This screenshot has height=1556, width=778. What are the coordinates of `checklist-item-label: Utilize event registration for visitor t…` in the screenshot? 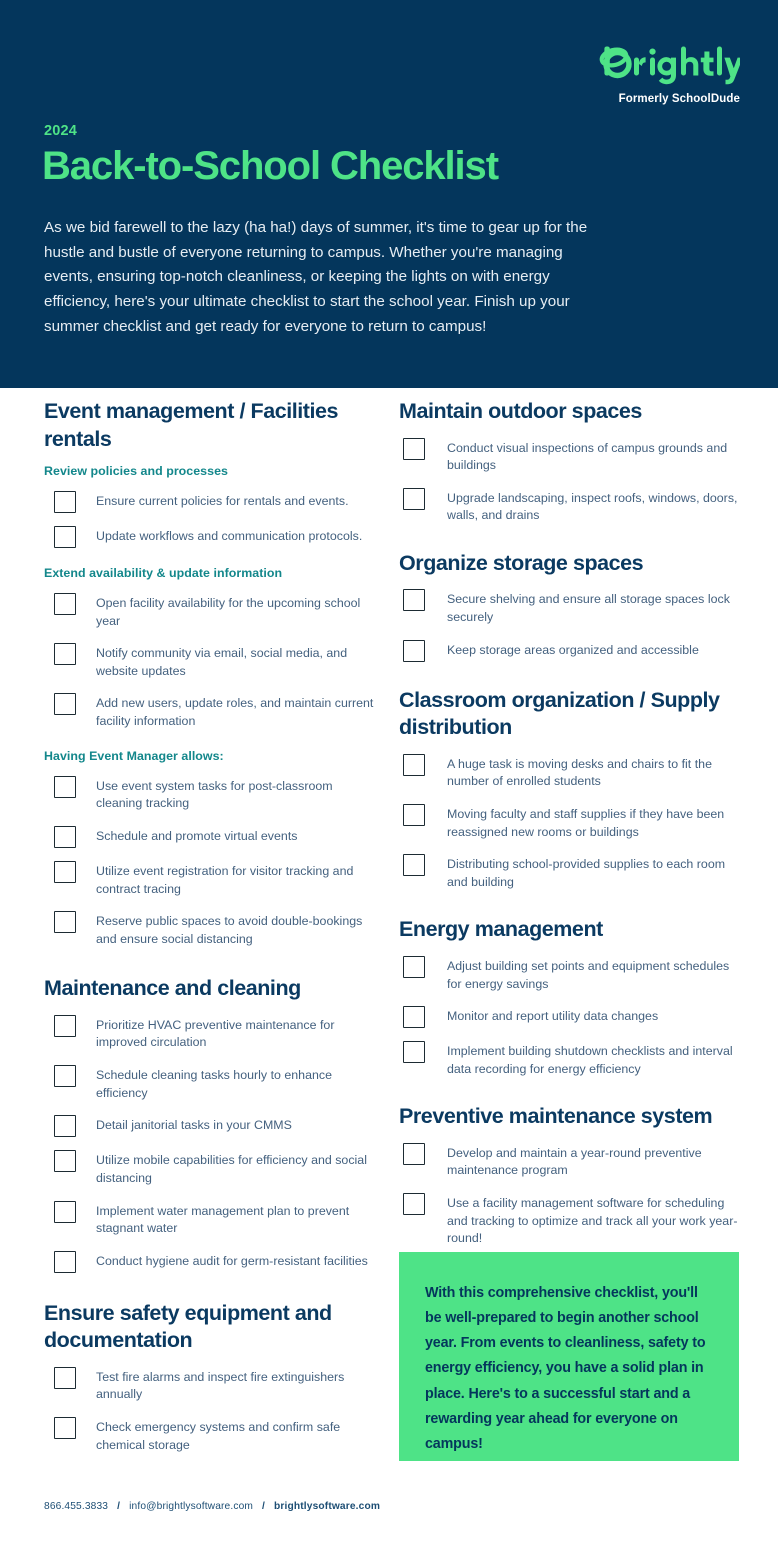 It's located at (225, 879).